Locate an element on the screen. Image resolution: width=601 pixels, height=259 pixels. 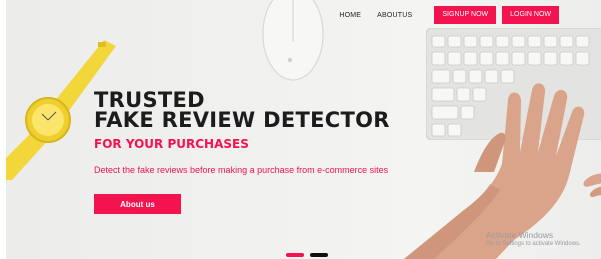
login-button: LOGIN NOW is located at coordinates (530, 15).